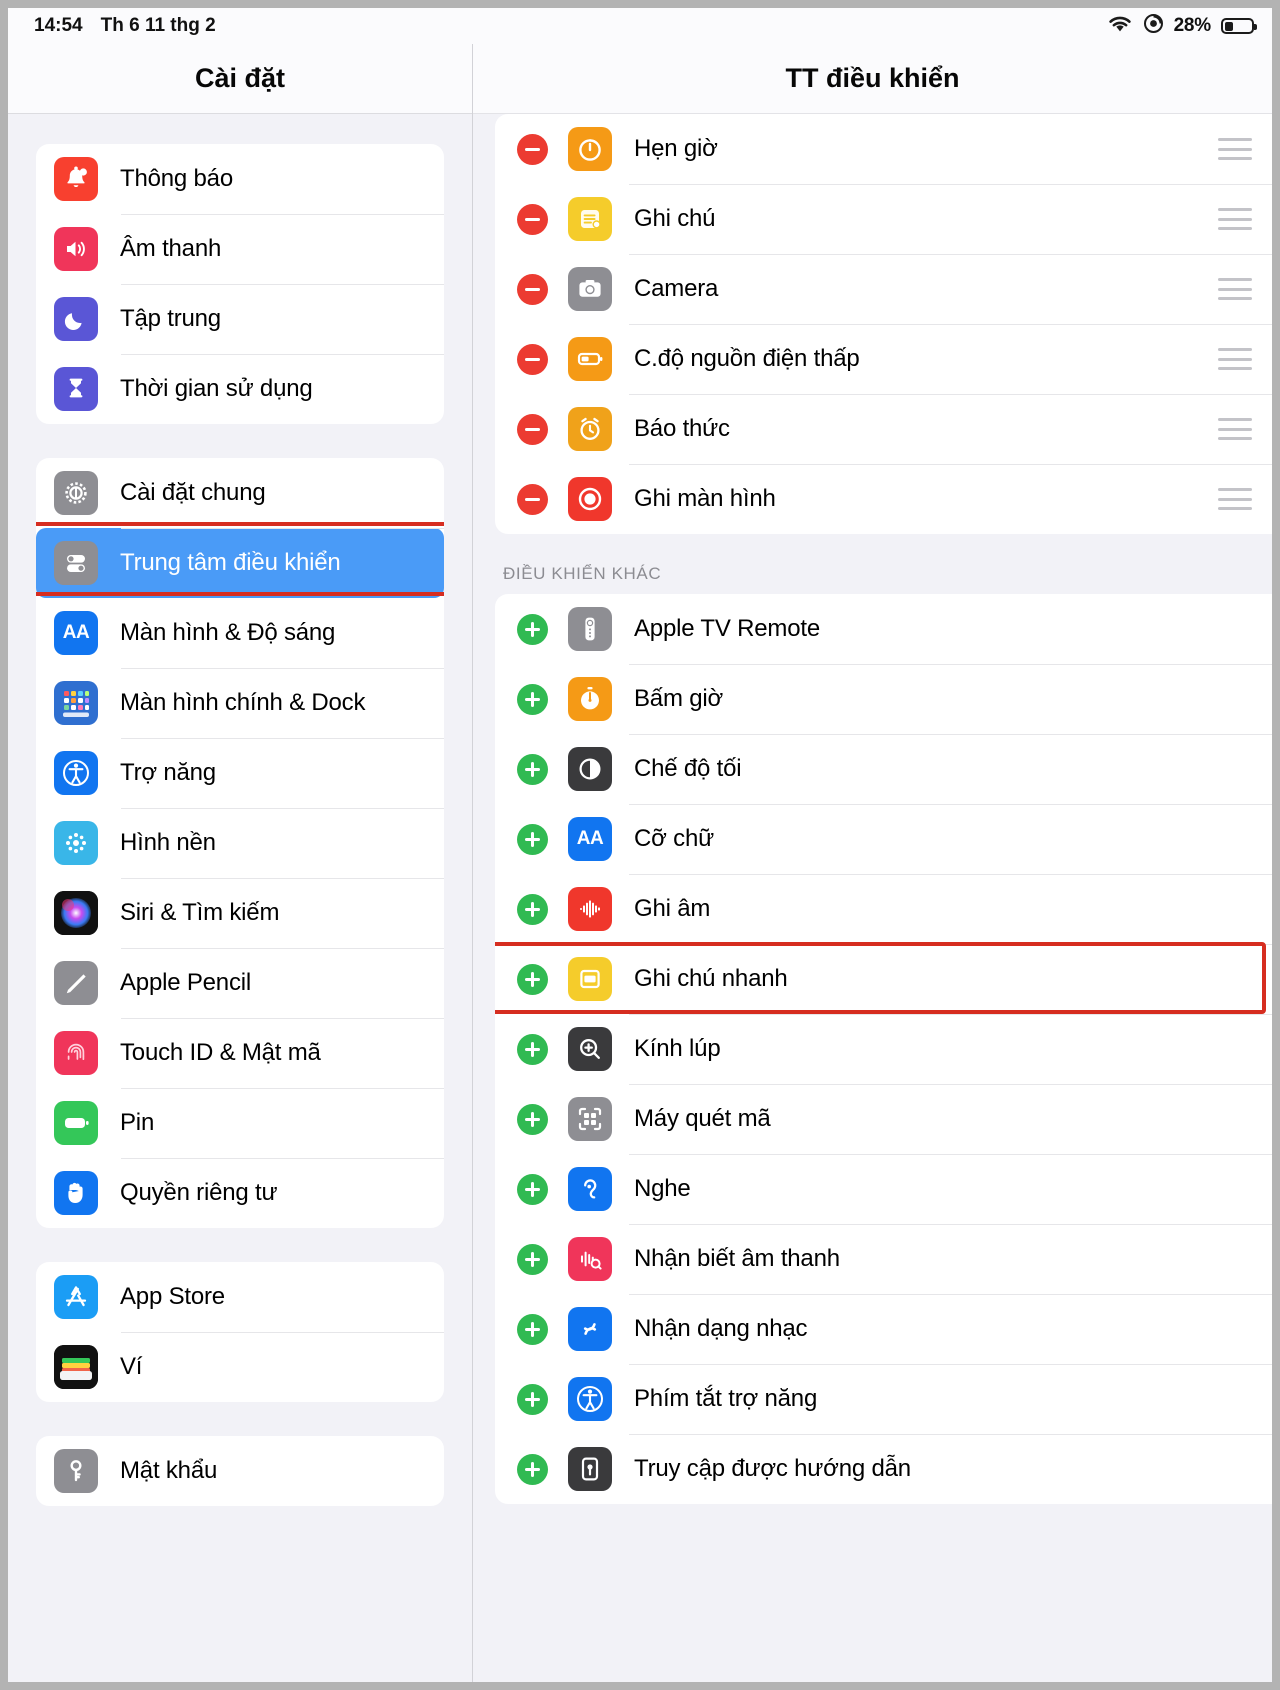 The width and height of the screenshot is (1280, 1690). Describe the element at coordinates (883, 629) in the screenshot. I see `control-row-apple-tv-remote: Apple TV Remote` at that location.